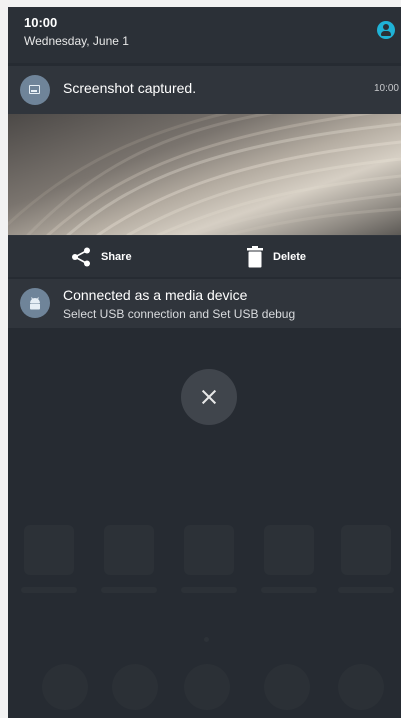  What do you see at coordinates (81, 256) in the screenshot?
I see `share-icon` at bounding box center [81, 256].